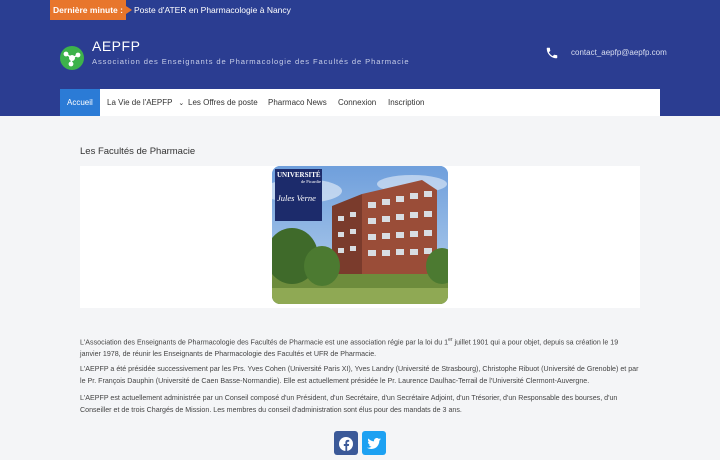 This screenshot has width=720, height=460. What do you see at coordinates (299, 187) in the screenshot?
I see `university-logo: UNIVERSITÉ de Picardie Jules Verne` at bounding box center [299, 187].